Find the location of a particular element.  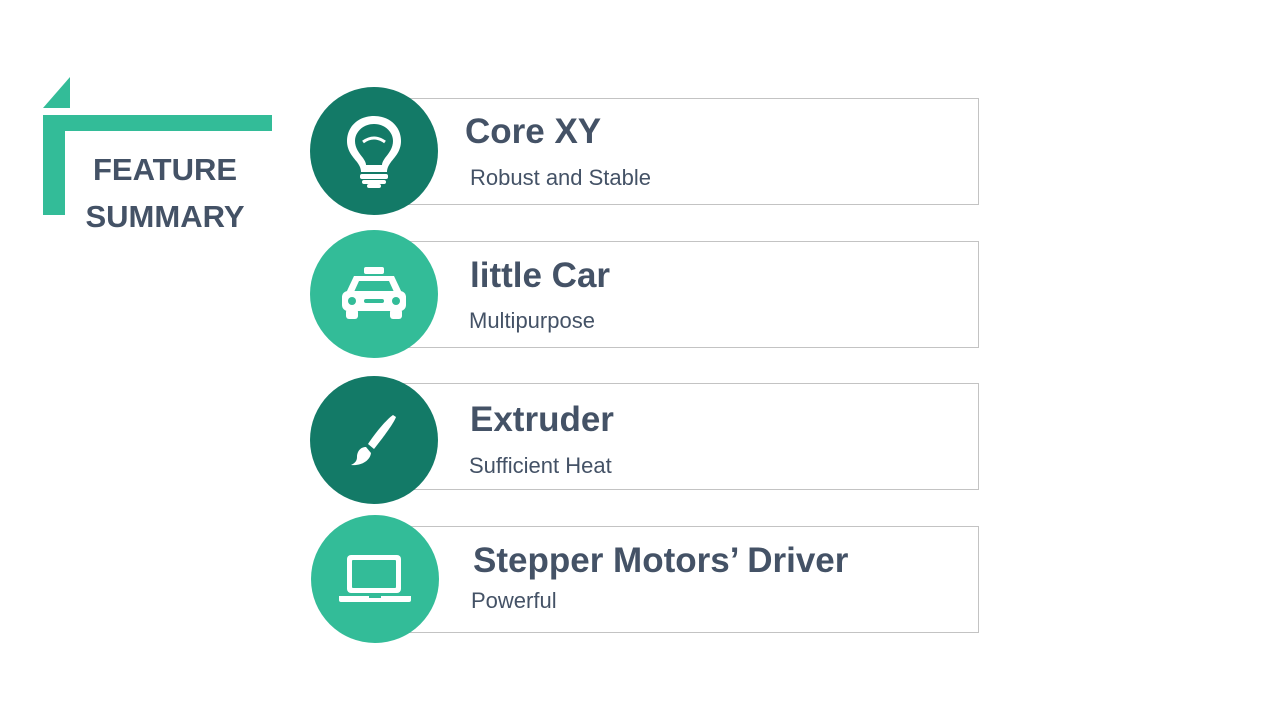

feature-circle-stepper-driver is located at coordinates (375, 579).